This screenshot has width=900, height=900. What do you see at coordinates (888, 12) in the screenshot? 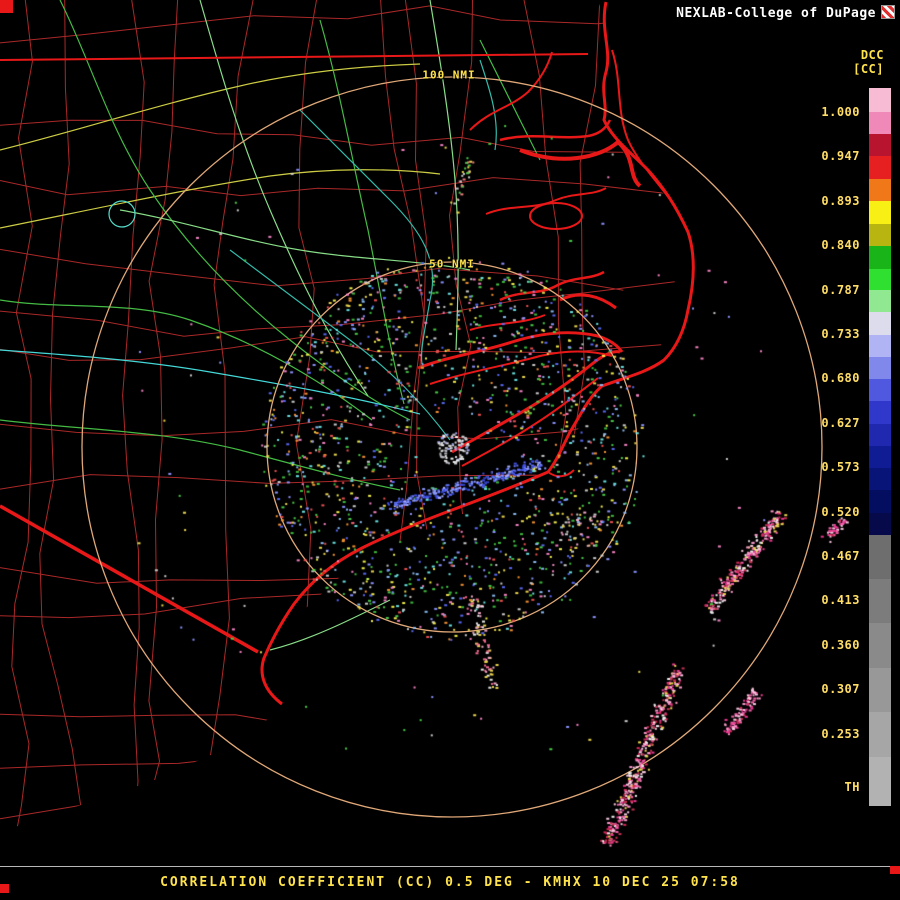
I see `station-logo-icon` at bounding box center [888, 12].